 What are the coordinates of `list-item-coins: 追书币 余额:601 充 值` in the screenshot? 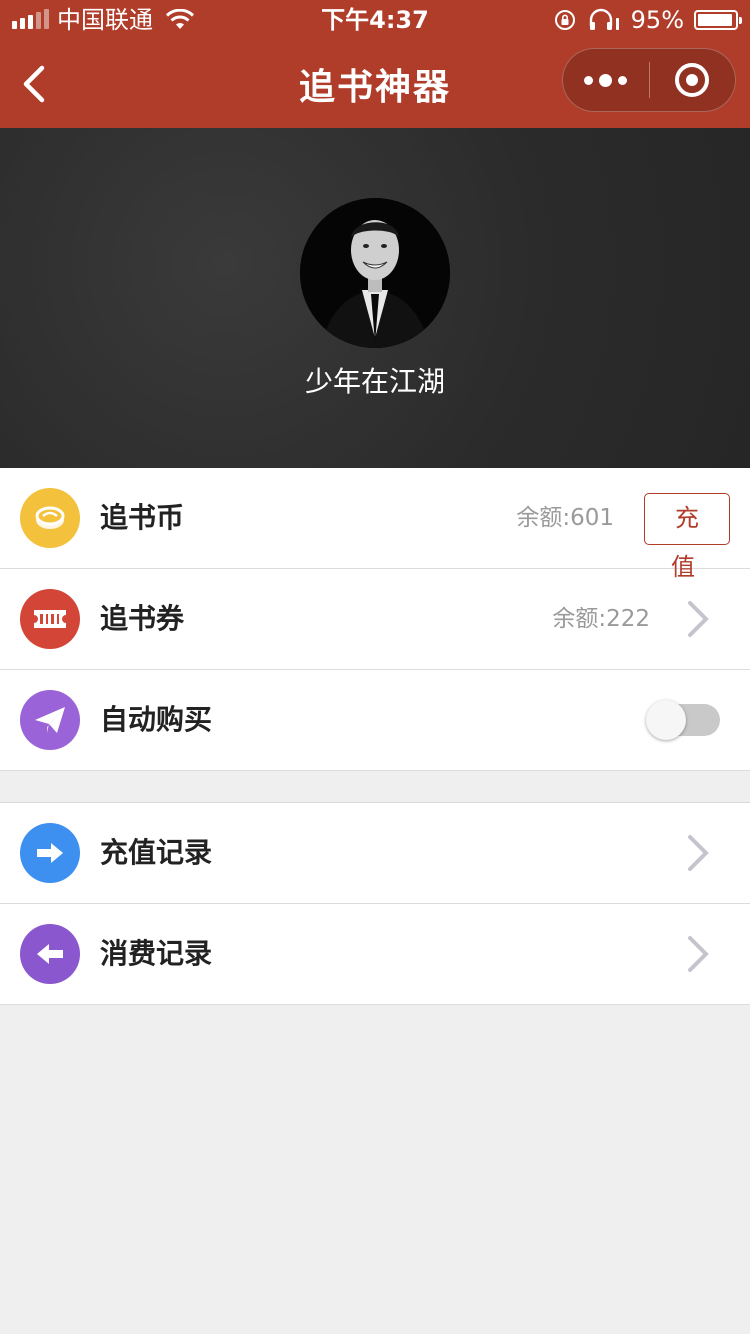 It's located at (375, 524).